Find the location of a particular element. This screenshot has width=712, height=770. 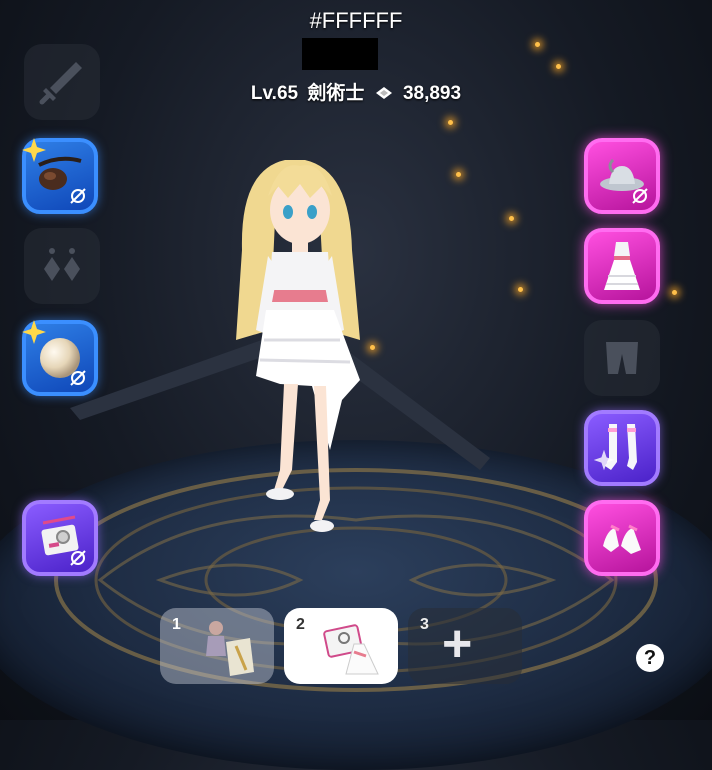

shoes-icon is located at coordinates (622, 539).